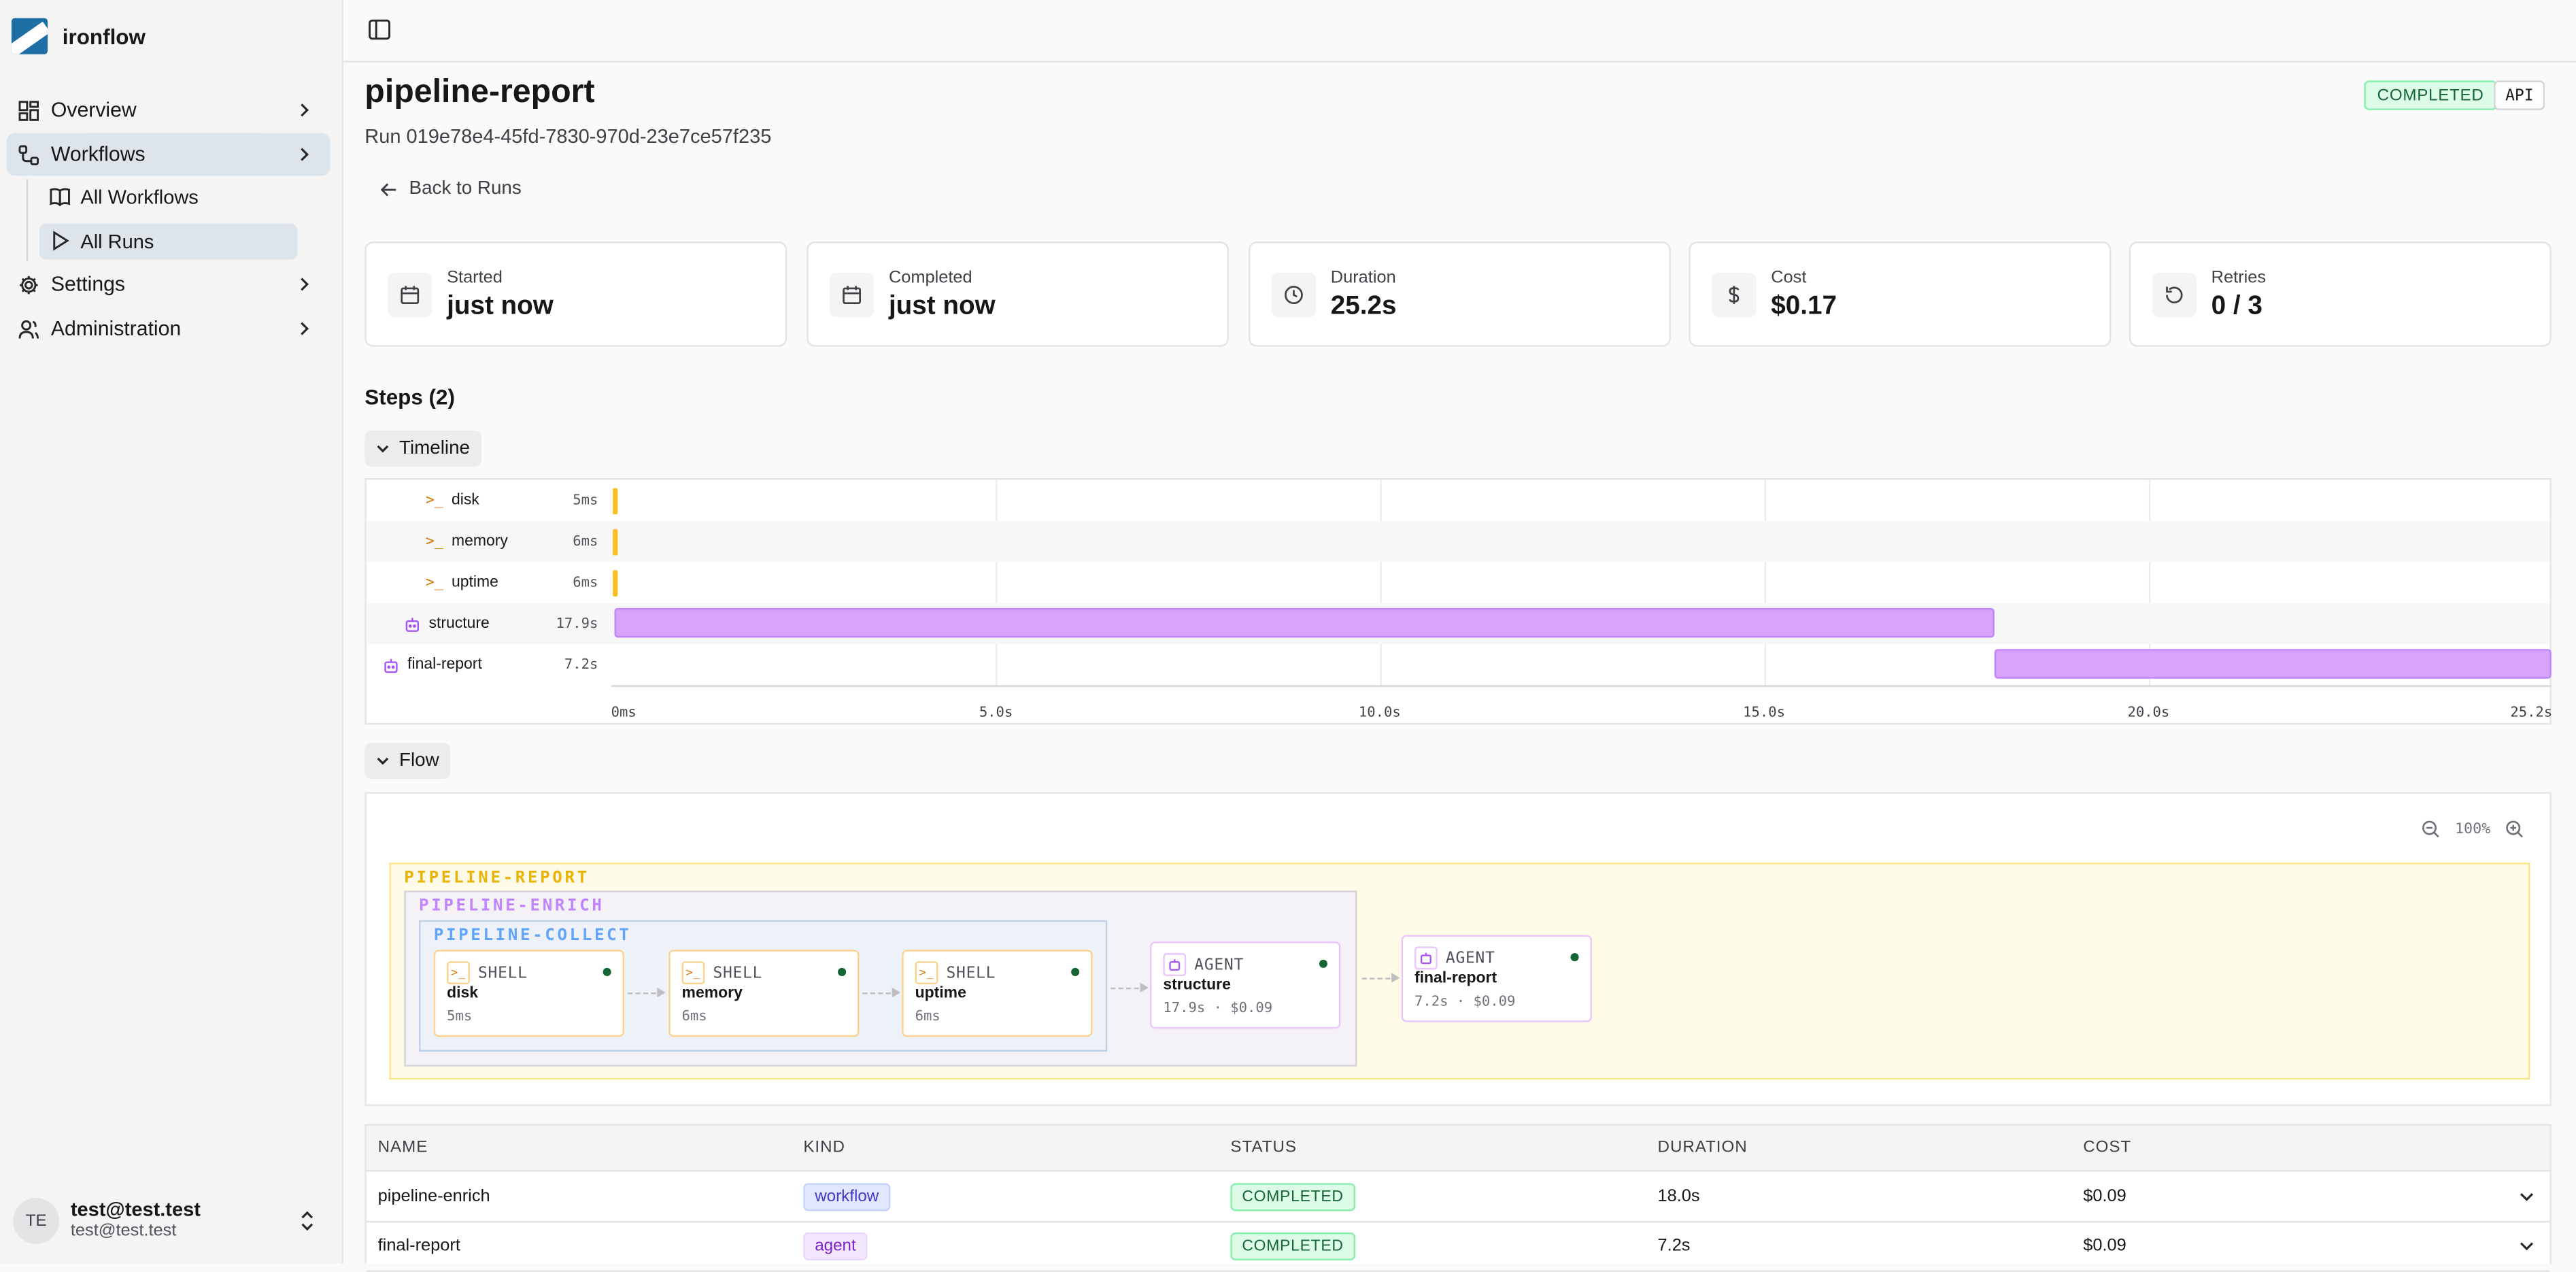 The image size is (2576, 1272). I want to click on timeline-bar-memory, so click(615, 542).